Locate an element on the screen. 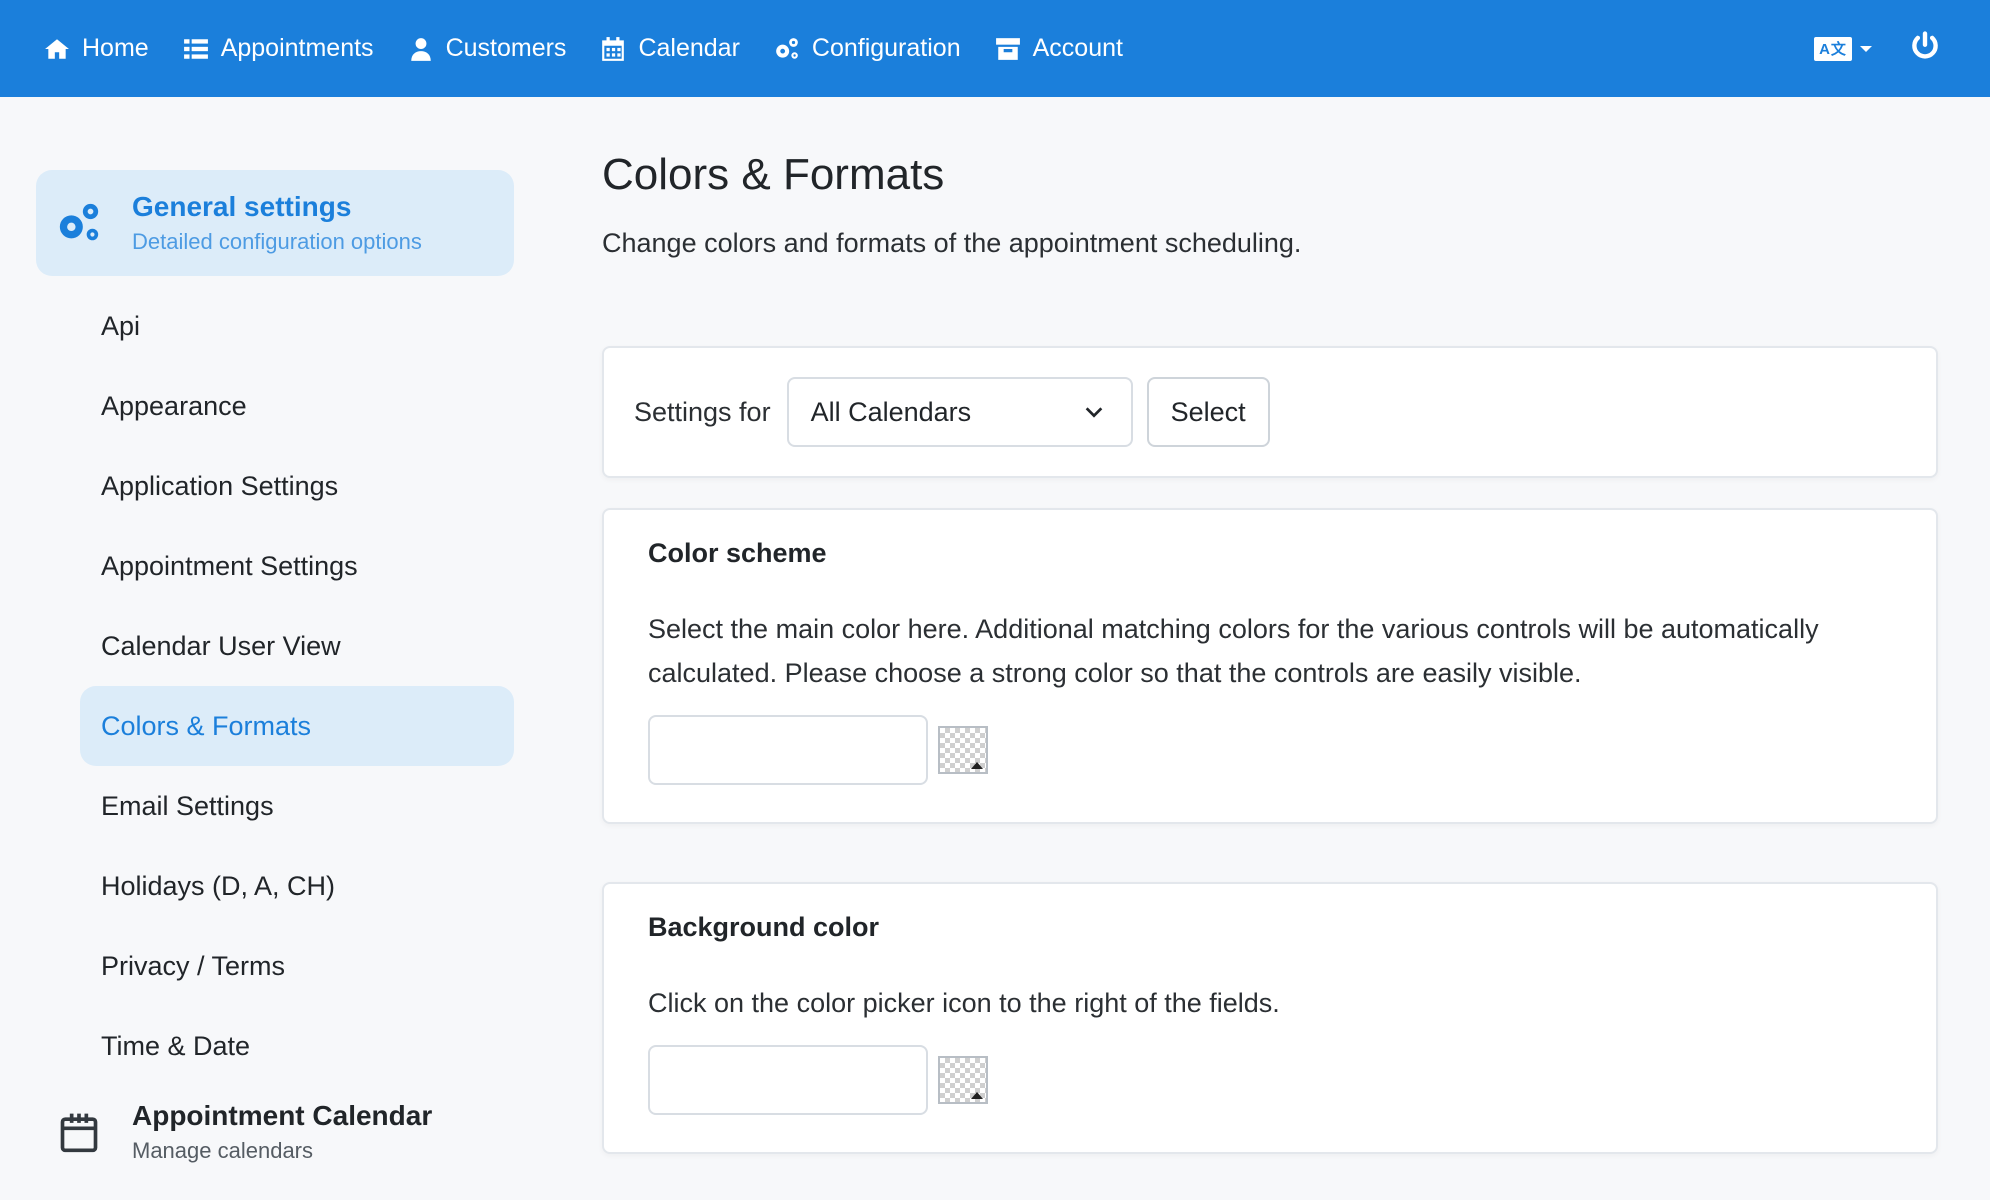 This screenshot has width=1990, height=1200. sidebar-item-colors-formats: Colors & Formats is located at coordinates (297, 726).